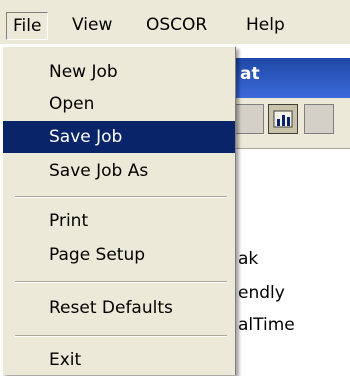 Image resolution: width=350 pixels, height=376 pixels. What do you see at coordinates (92, 25) in the screenshot?
I see `menu-view: View` at bounding box center [92, 25].